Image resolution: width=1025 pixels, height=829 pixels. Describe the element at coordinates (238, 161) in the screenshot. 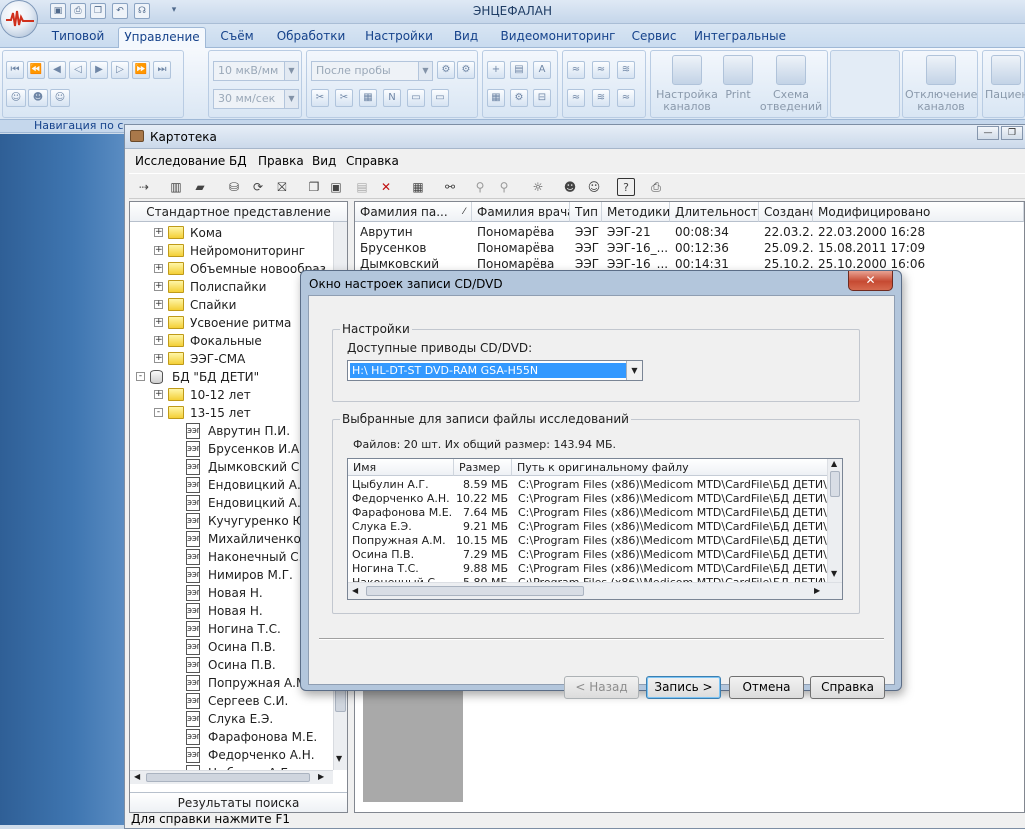

I see `menu-db: БД` at that location.